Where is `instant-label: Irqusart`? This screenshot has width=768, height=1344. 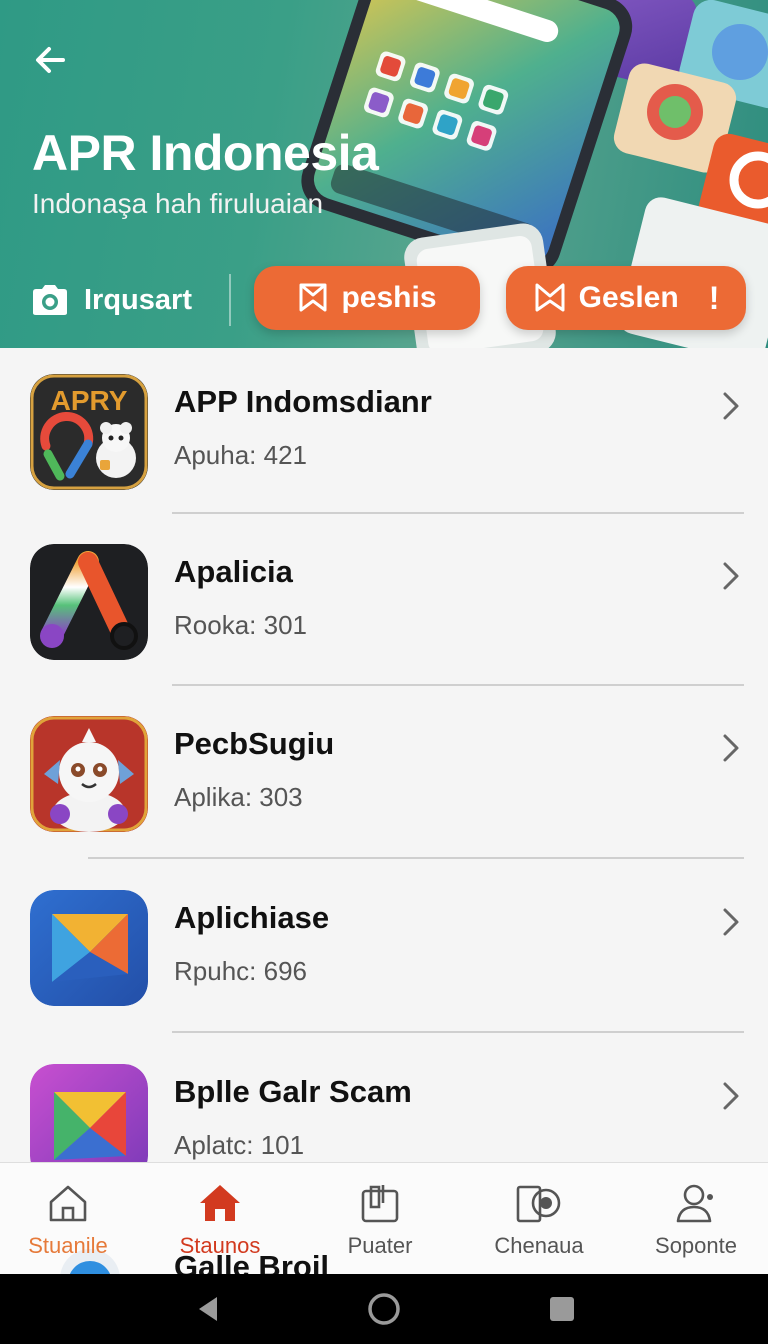 instant-label: Irqusart is located at coordinates (138, 299).